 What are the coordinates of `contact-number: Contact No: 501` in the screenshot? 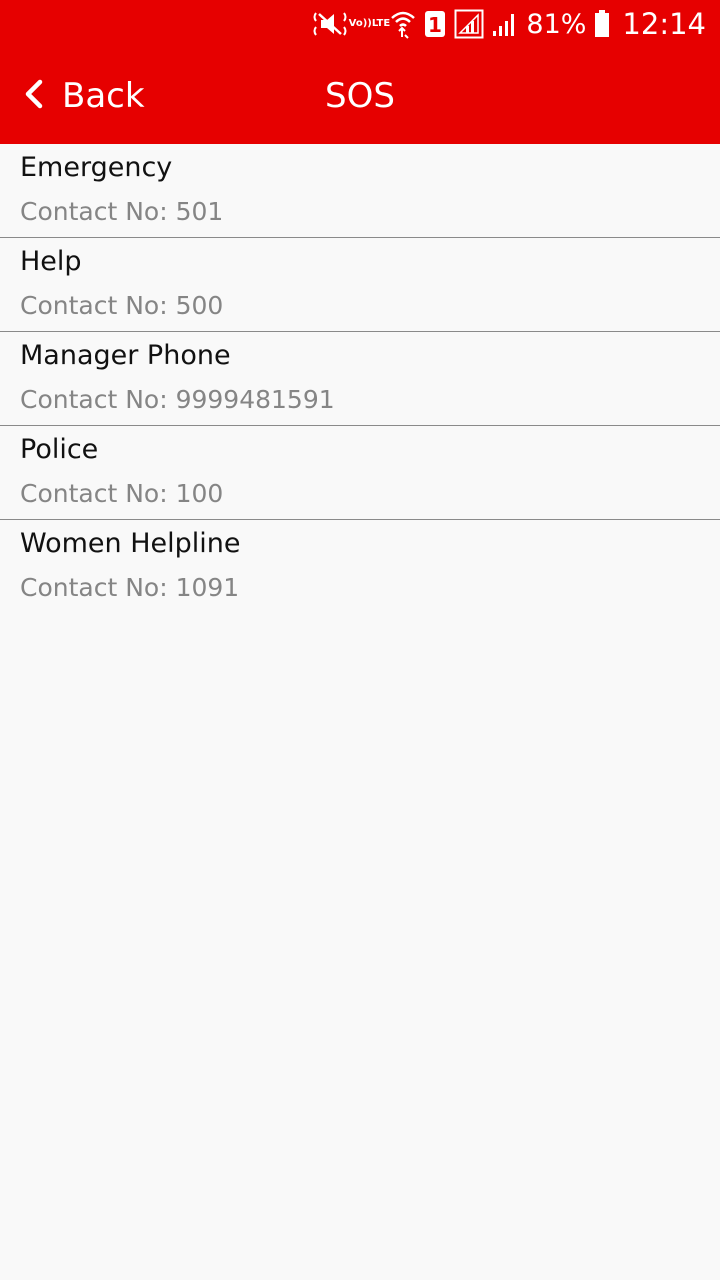 It's located at (122, 211).